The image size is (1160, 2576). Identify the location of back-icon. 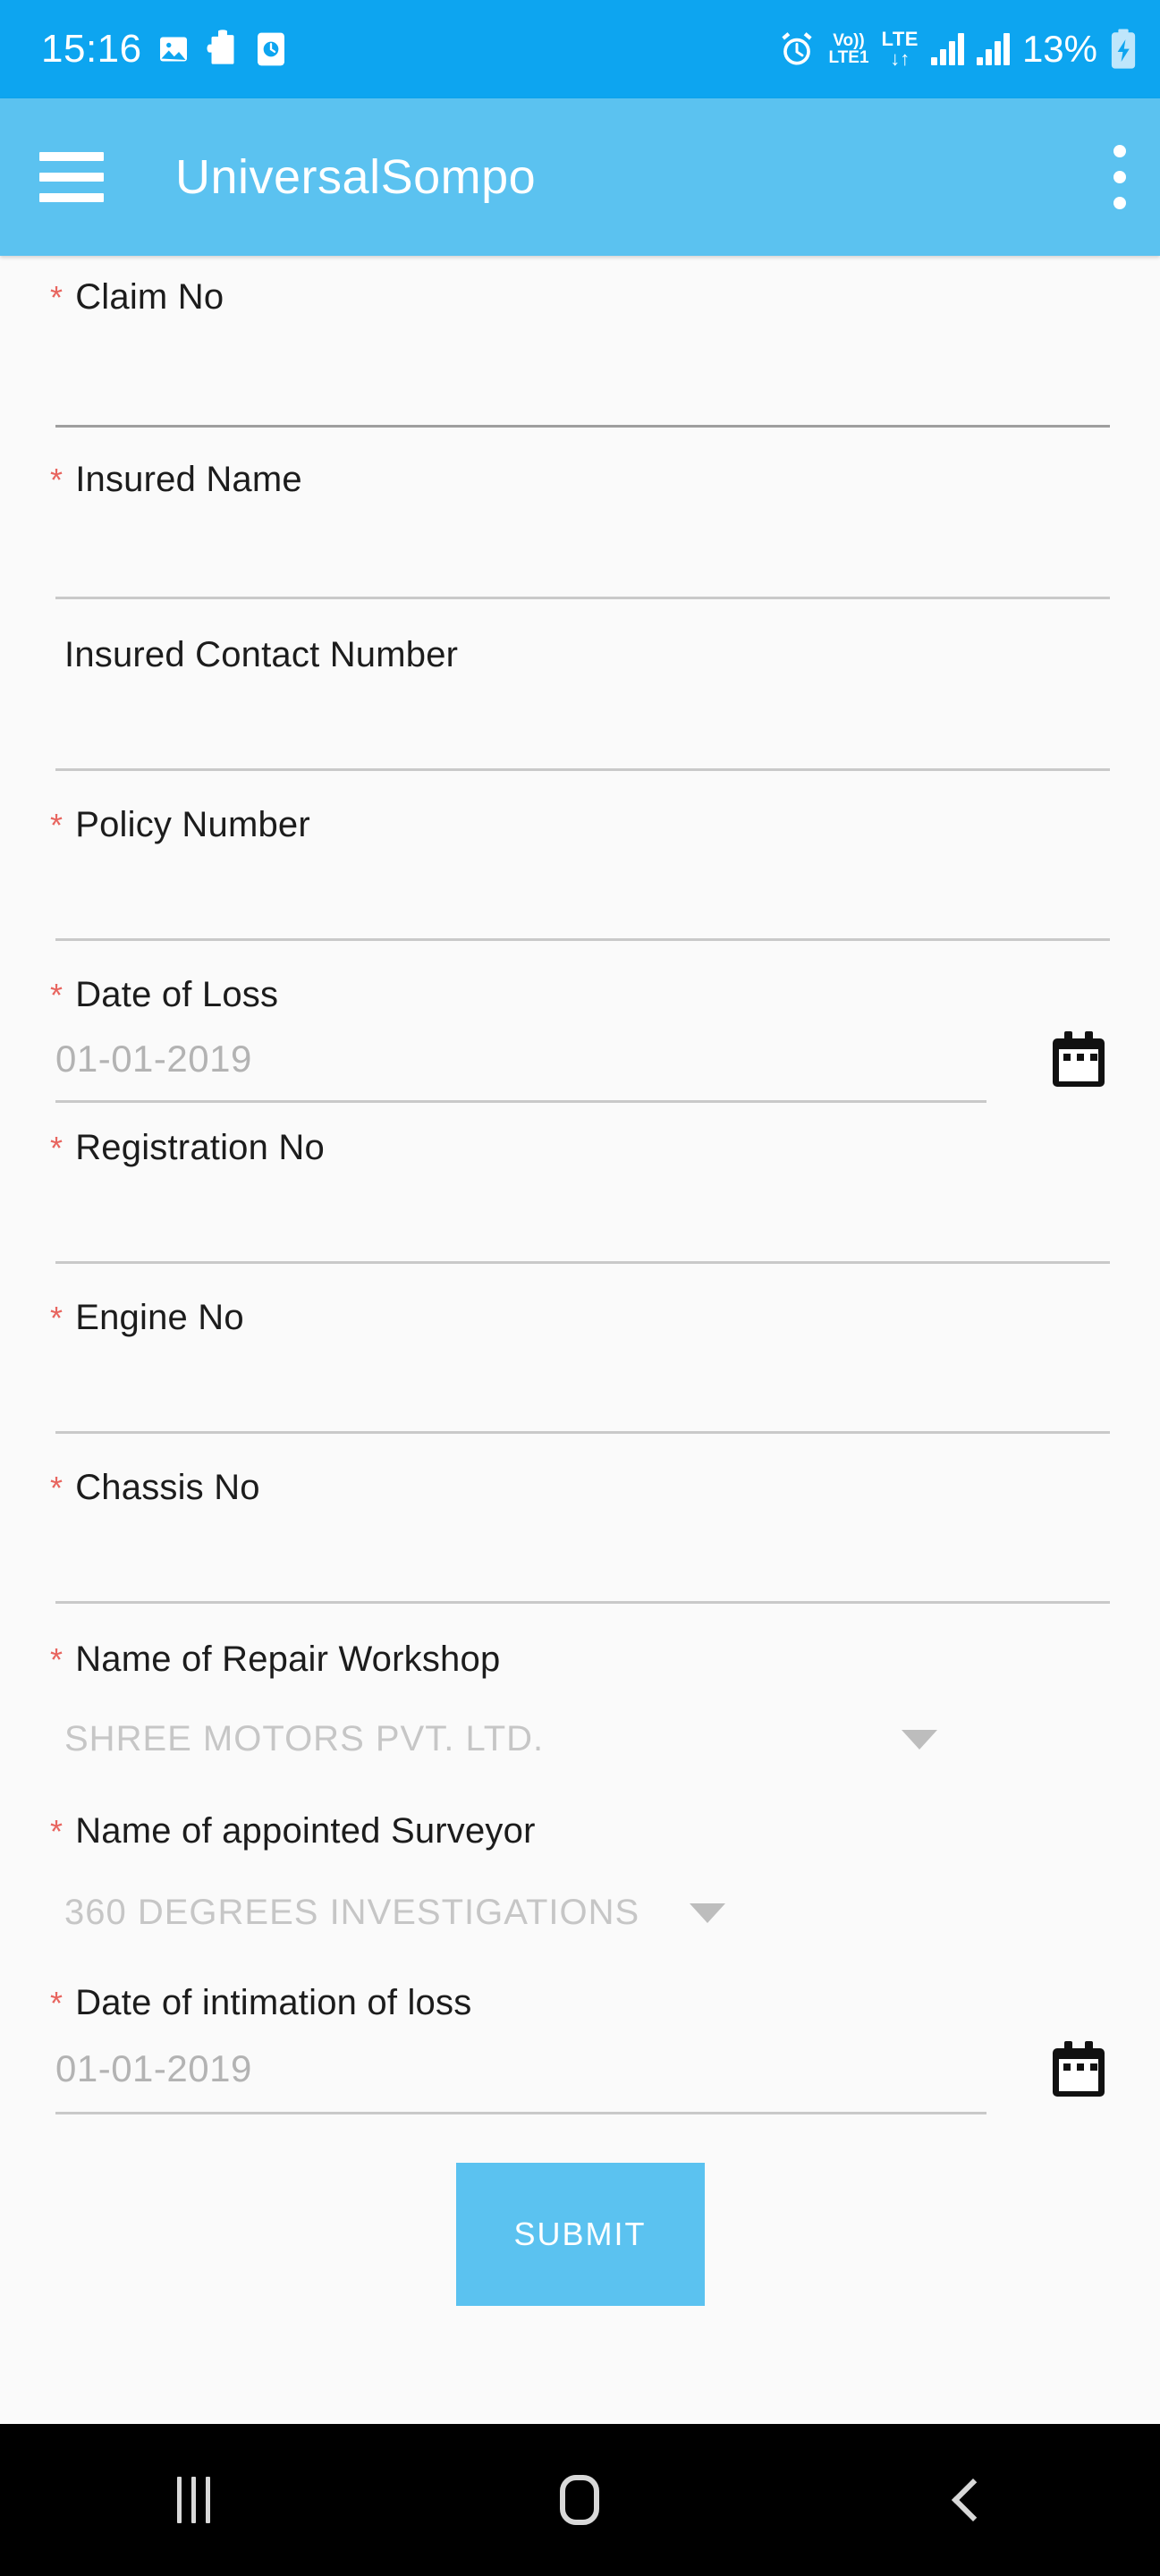
(967, 2500).